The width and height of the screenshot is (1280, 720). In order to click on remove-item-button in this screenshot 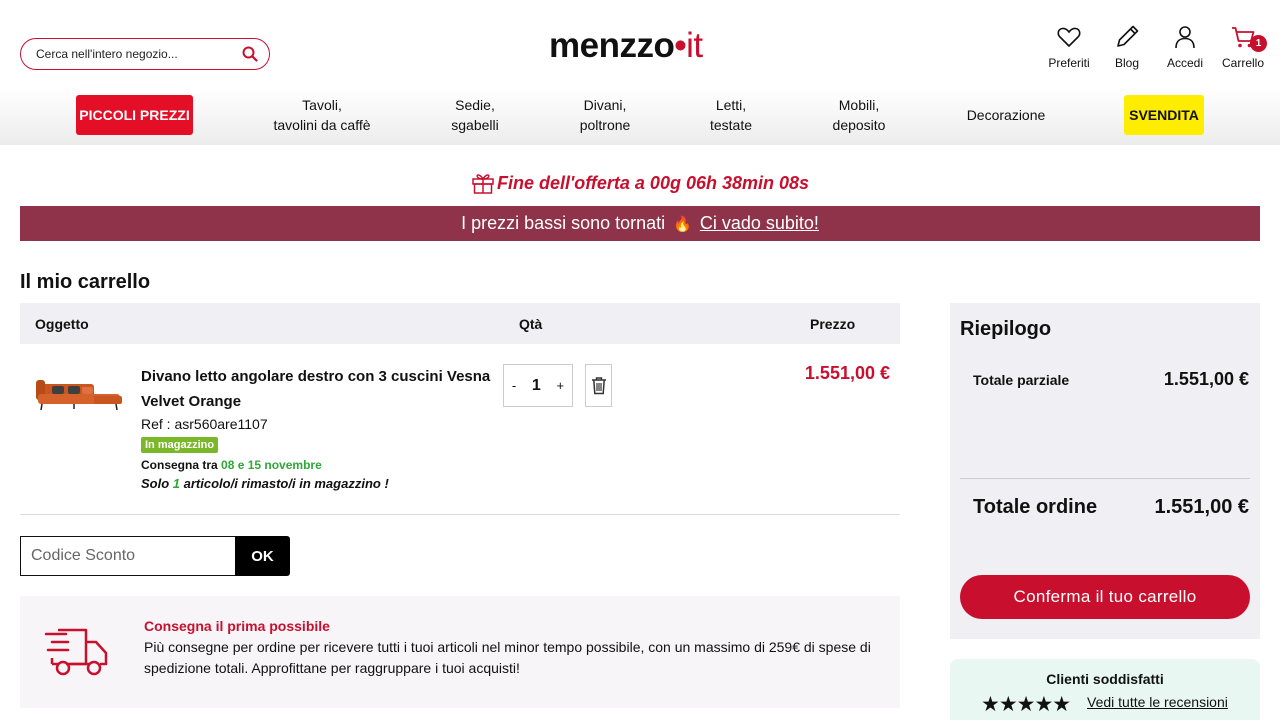, I will do `click(598, 385)`.